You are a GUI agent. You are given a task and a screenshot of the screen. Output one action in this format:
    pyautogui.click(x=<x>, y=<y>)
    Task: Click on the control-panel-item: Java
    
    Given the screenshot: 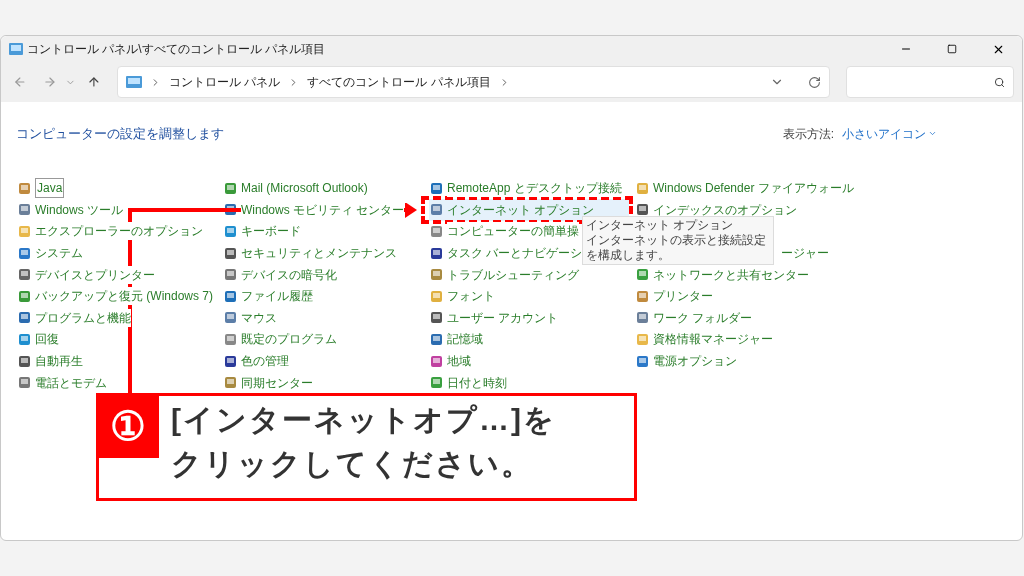 What is the action you would take?
    pyautogui.click(x=50, y=188)
    